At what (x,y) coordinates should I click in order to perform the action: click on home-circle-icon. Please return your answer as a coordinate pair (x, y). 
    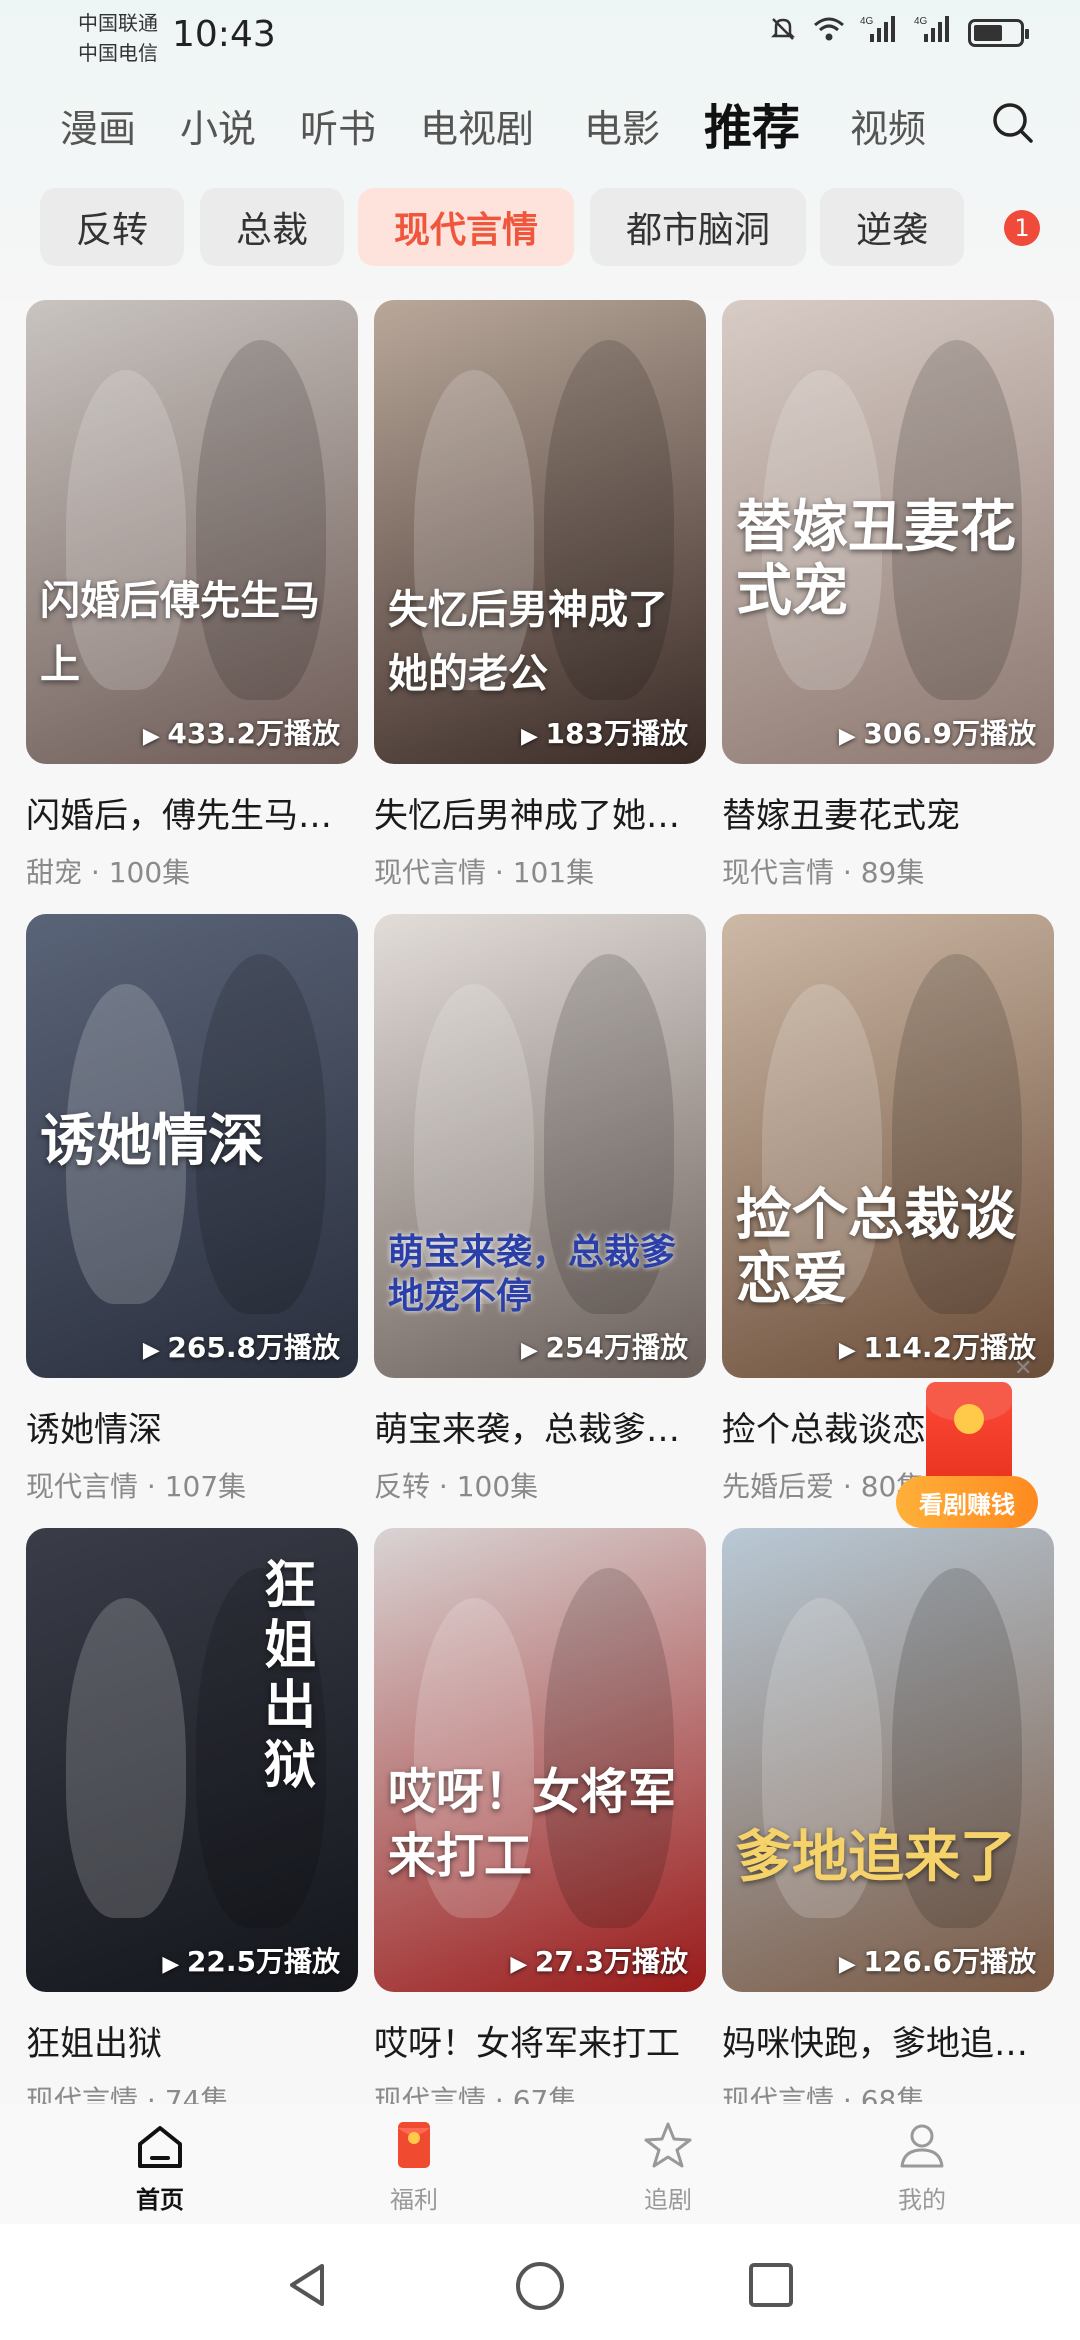
    Looking at the image, I should click on (540, 2286).